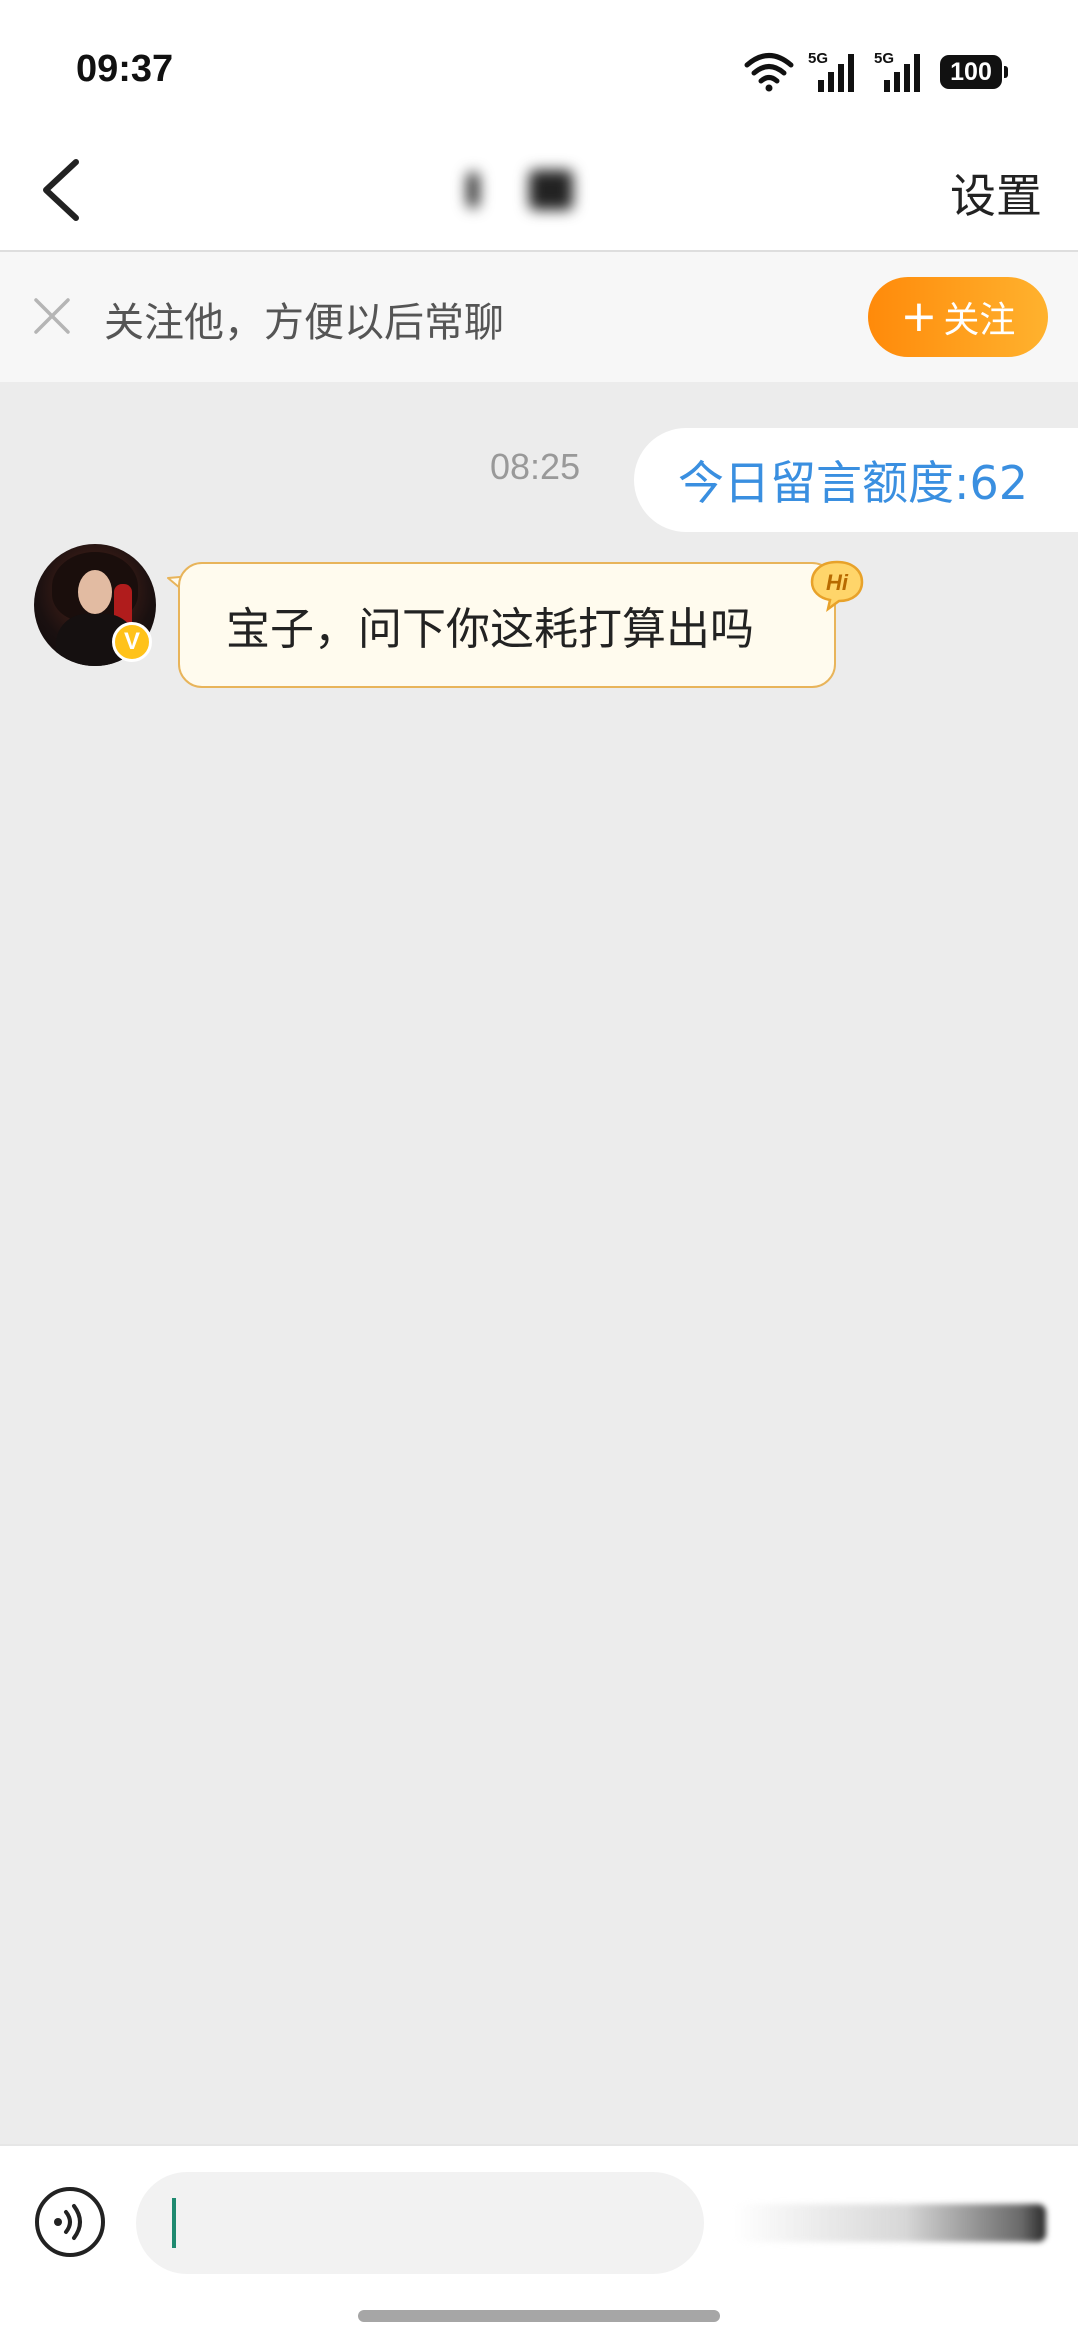 Image resolution: width=1078 pixels, height=2344 pixels. What do you see at coordinates (974, 72) in the screenshot?
I see `battery-icon: 100` at bounding box center [974, 72].